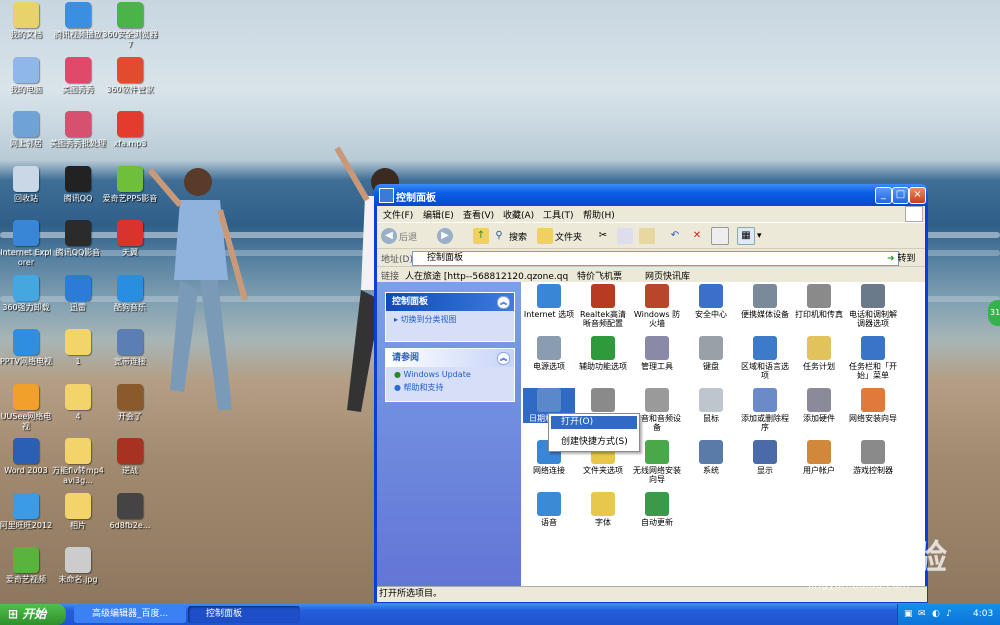 Image resolution: width=1000 pixels, height=625 pixels. I want to click on control-panel-item: 游戏控制器, so click(873, 457).